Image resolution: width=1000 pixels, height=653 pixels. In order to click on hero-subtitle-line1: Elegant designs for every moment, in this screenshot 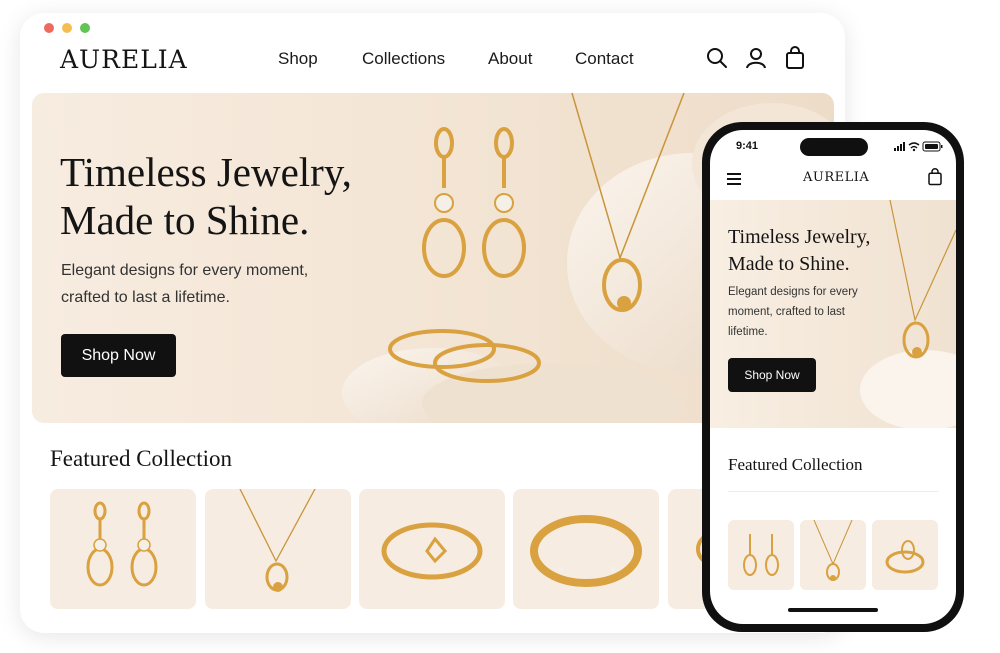, I will do `click(185, 270)`.